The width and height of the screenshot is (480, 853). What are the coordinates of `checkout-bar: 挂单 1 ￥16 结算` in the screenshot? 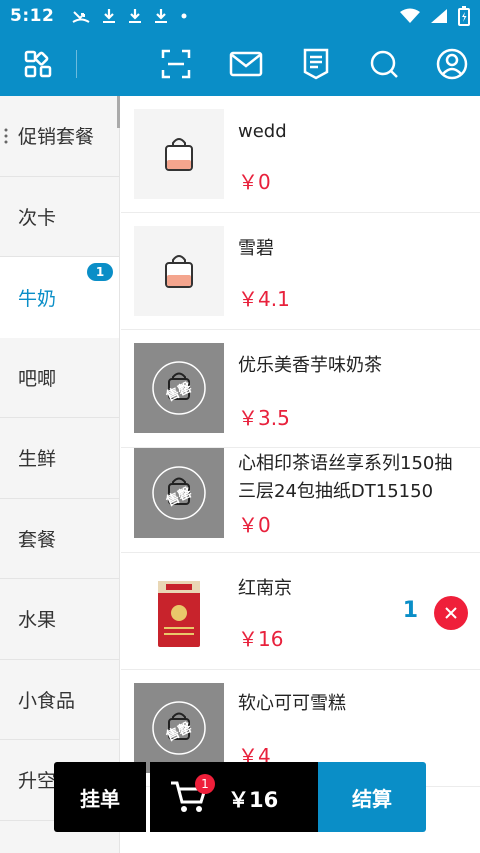 It's located at (240, 797).